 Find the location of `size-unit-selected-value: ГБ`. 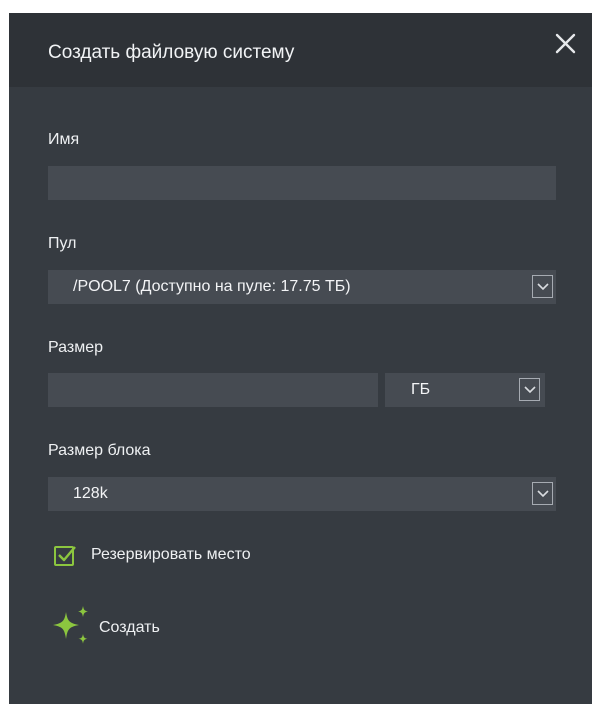

size-unit-selected-value: ГБ is located at coordinates (421, 389).